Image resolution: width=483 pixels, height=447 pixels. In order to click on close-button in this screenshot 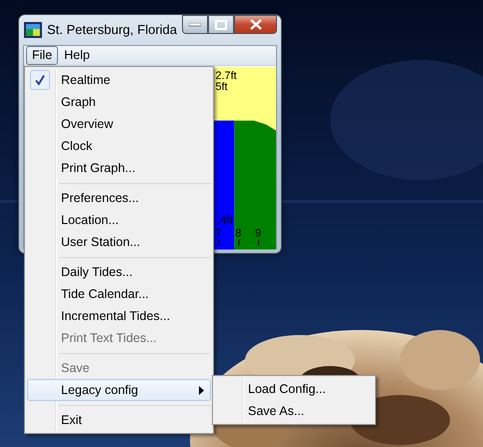, I will do `click(255, 24)`.